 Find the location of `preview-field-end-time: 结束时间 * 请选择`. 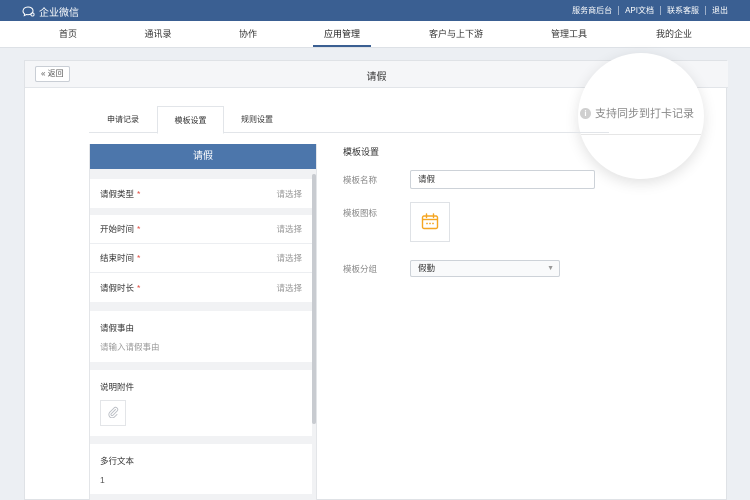

preview-field-end-time: 结束时间 * 请选择 is located at coordinates (201, 258).